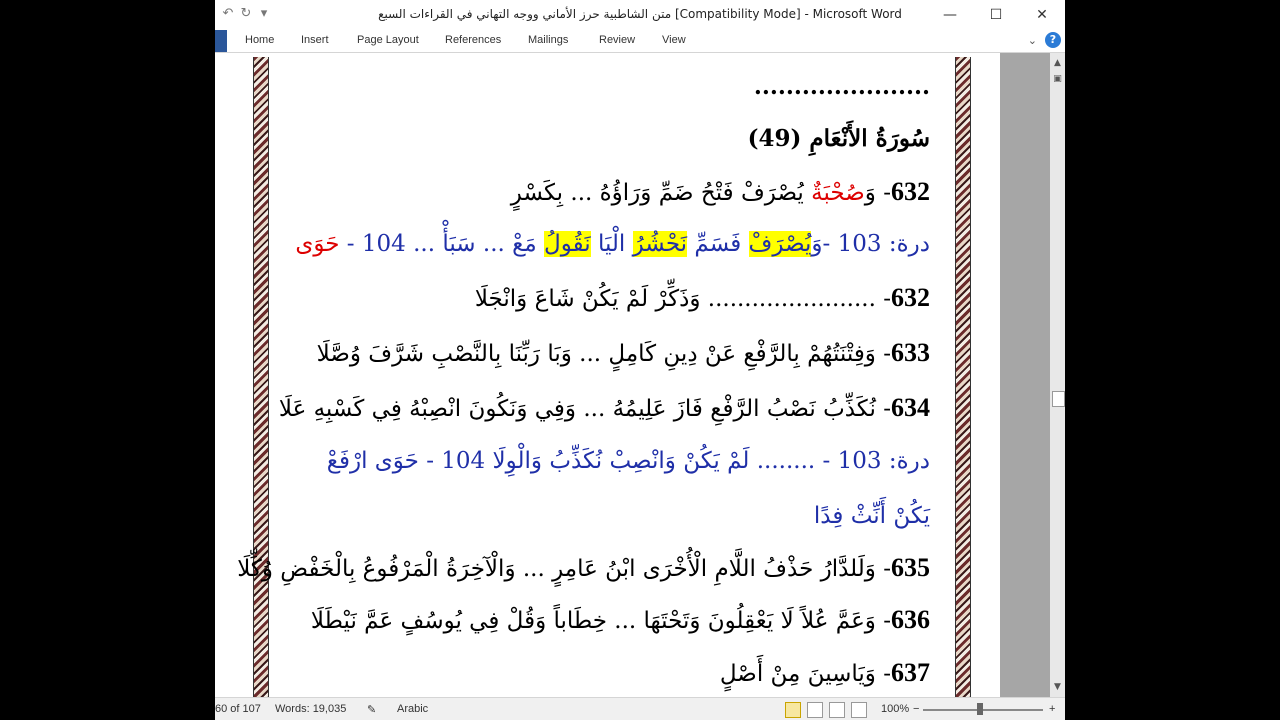  Describe the element at coordinates (910, 619) in the screenshot. I see `verse-number: 636` at that location.